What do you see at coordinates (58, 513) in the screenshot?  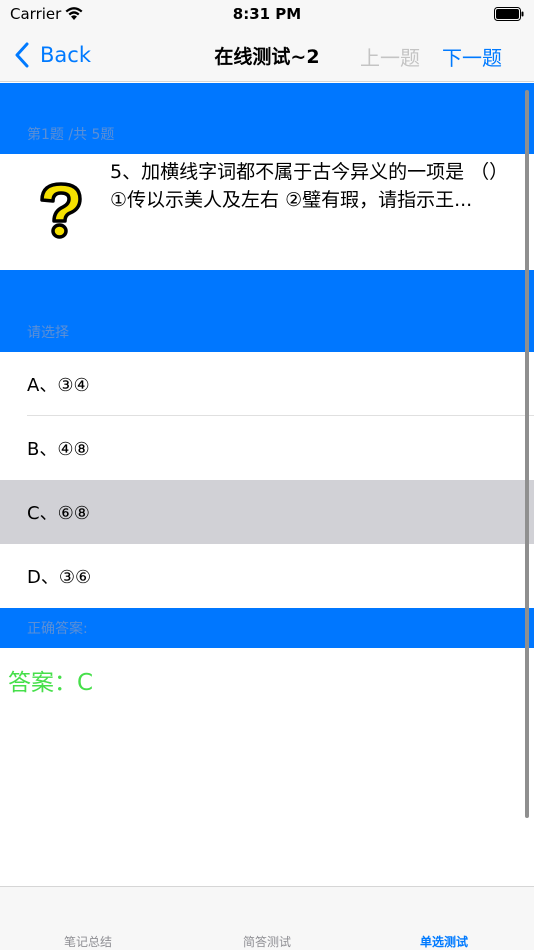 I see `option-label: C、⑥⑧` at bounding box center [58, 513].